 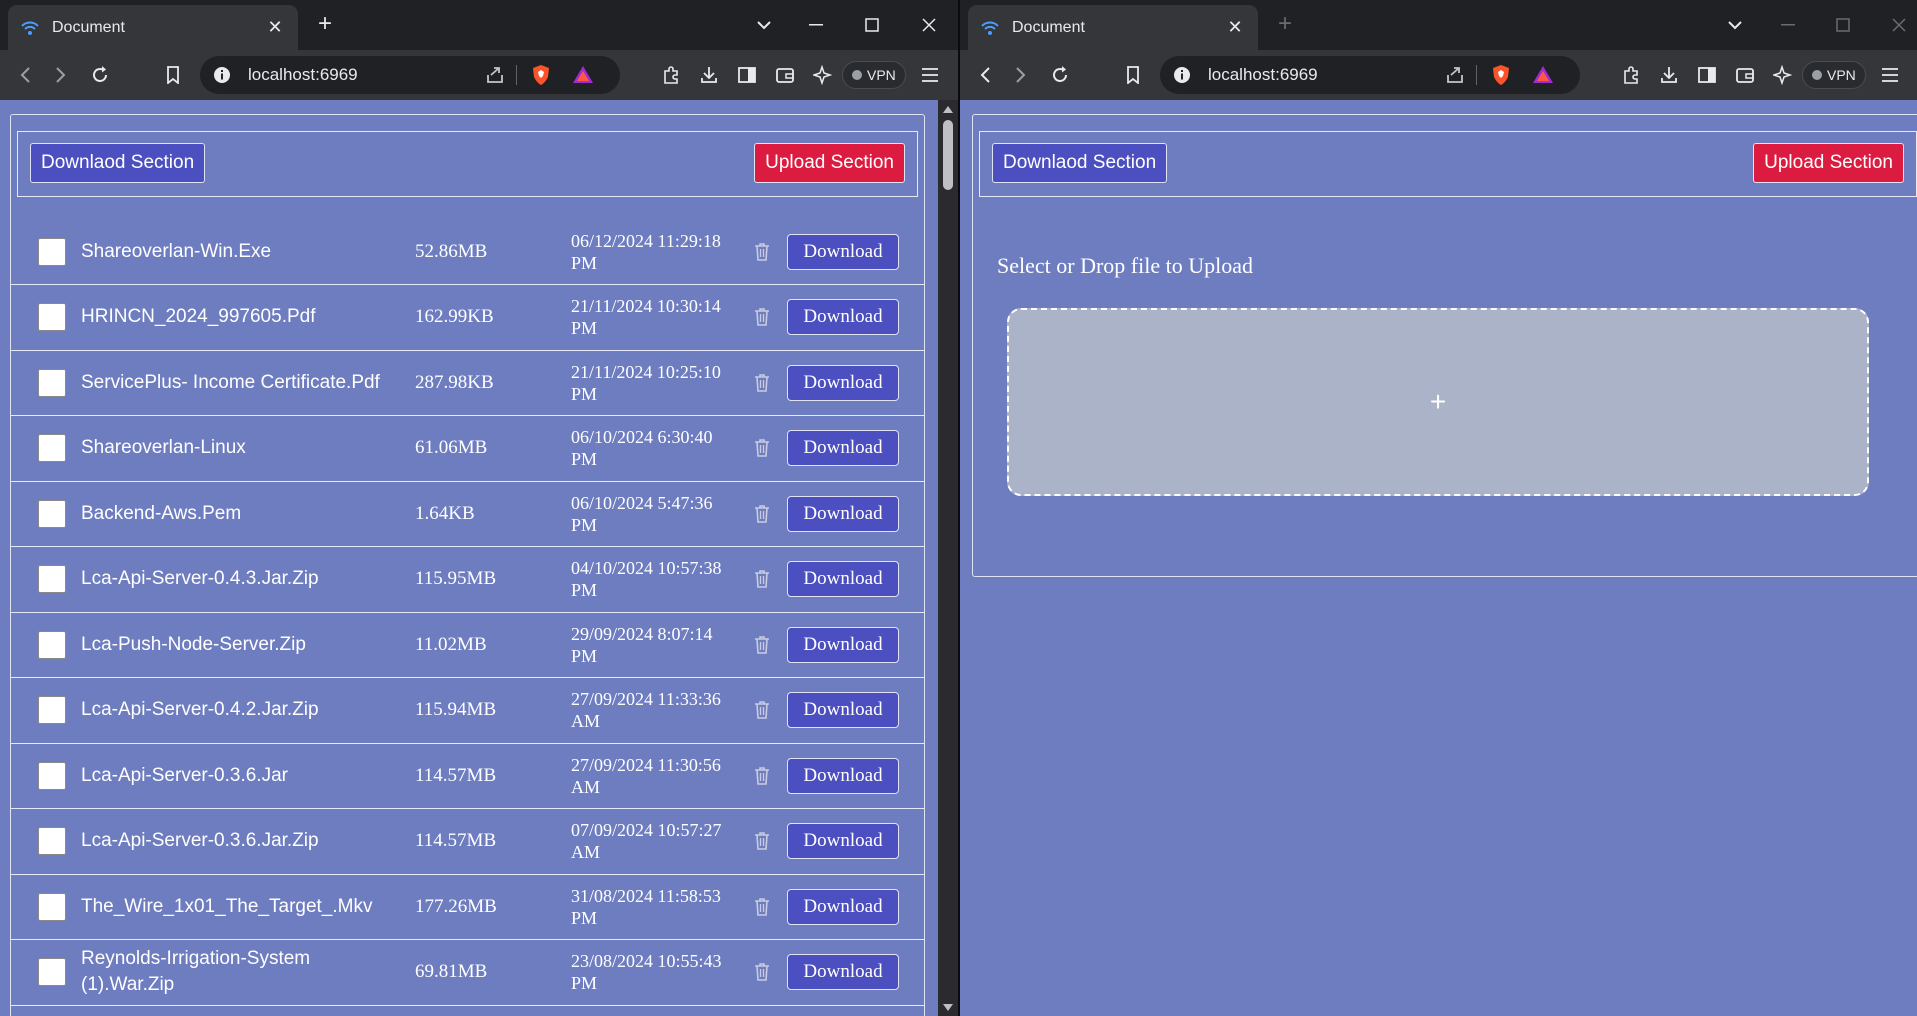 I want to click on file-date-line2: PM, so click(x=584, y=262).